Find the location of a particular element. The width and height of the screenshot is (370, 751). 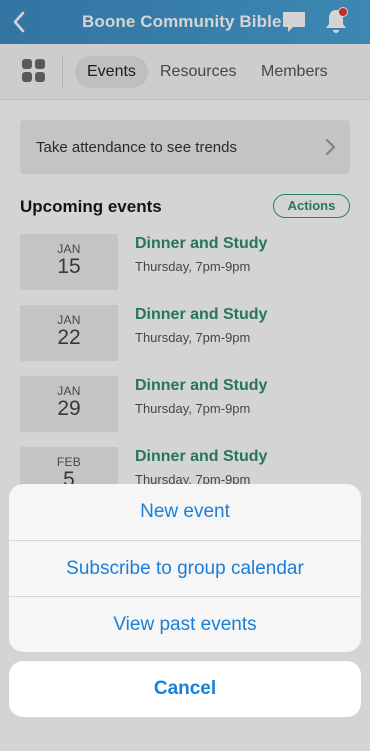

subscribe-calendar-button: Subscribe to group calendar is located at coordinates (185, 569).